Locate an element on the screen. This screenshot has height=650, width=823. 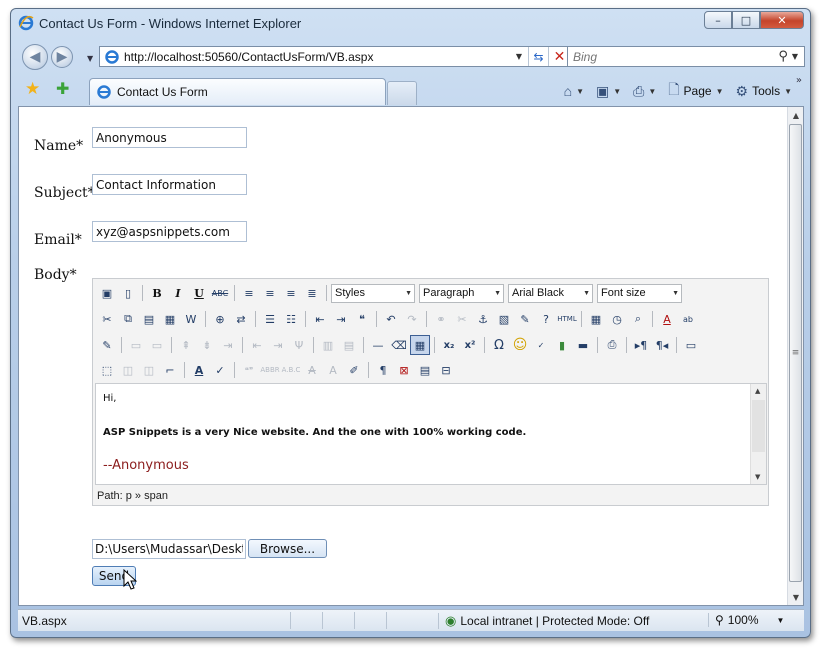
outdent-icon: ⇤ is located at coordinates (320, 319).